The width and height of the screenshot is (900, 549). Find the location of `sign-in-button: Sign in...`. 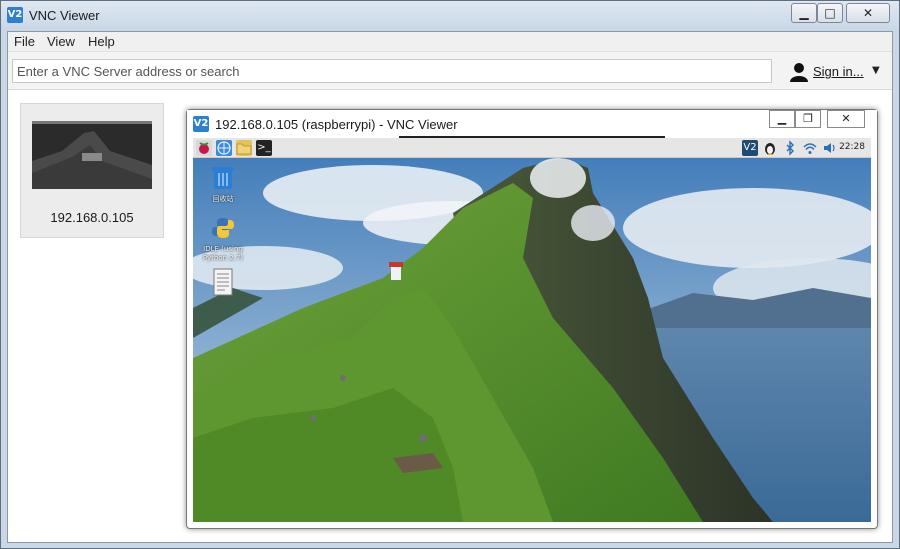

sign-in-button: Sign in... is located at coordinates (838, 71).